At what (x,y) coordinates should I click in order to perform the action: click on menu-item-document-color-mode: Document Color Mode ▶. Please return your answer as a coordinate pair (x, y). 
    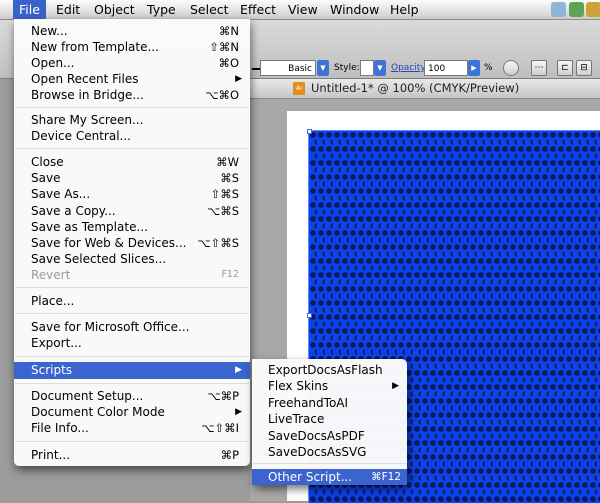
    Looking at the image, I should click on (132, 412).